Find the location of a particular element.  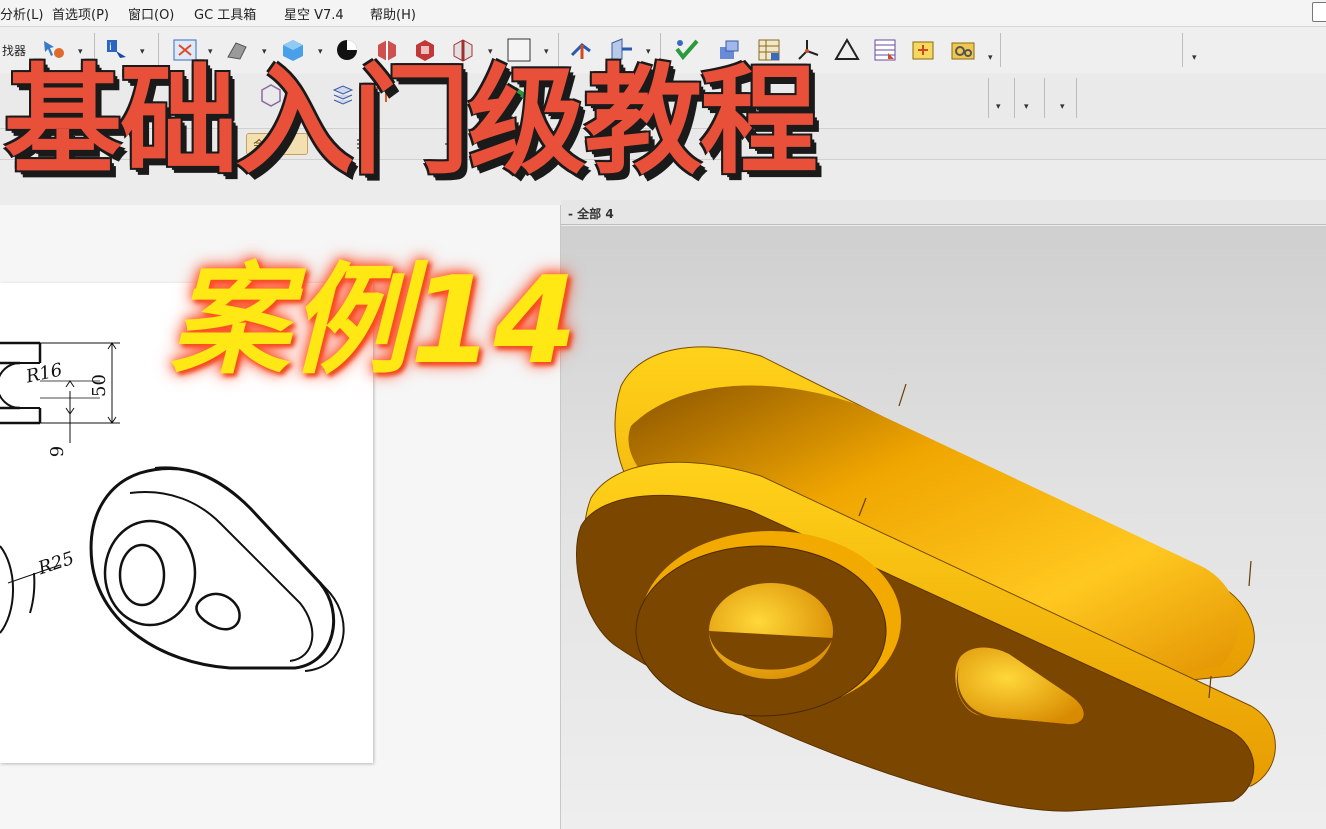

drawing-table-icon is located at coordinates (885, 50).